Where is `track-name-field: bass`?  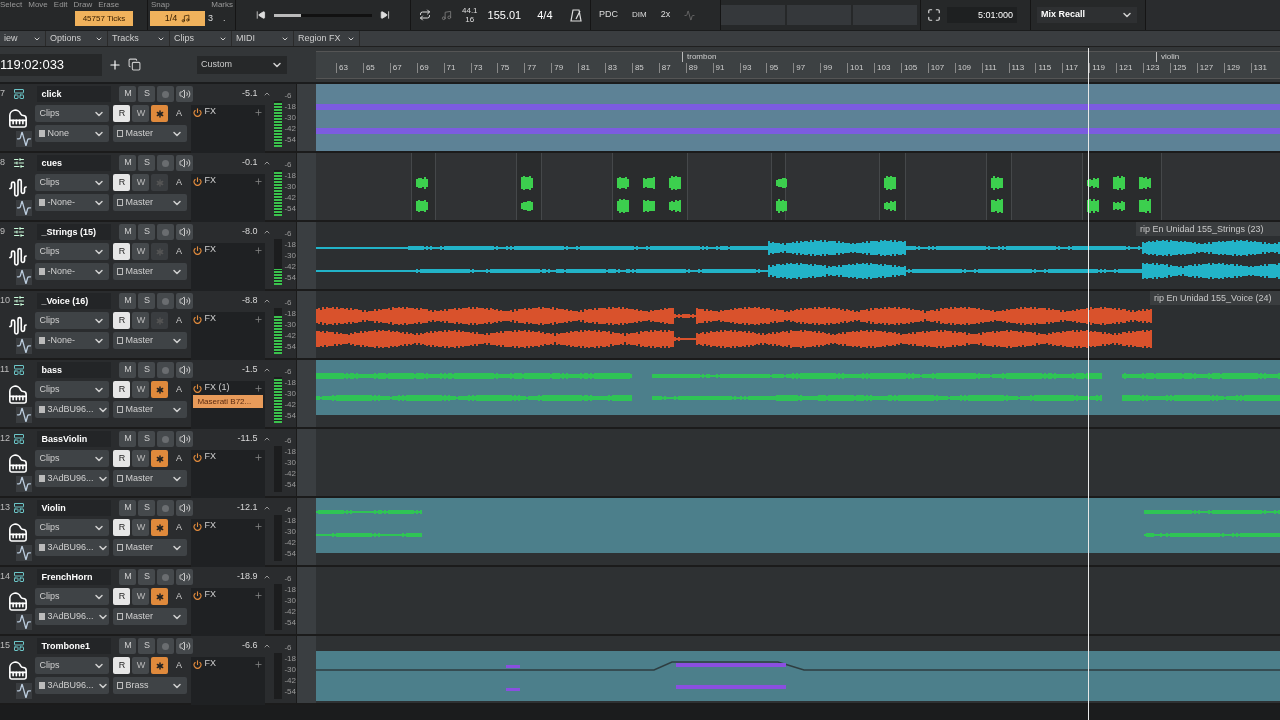
track-name-field: bass is located at coordinates (74, 370).